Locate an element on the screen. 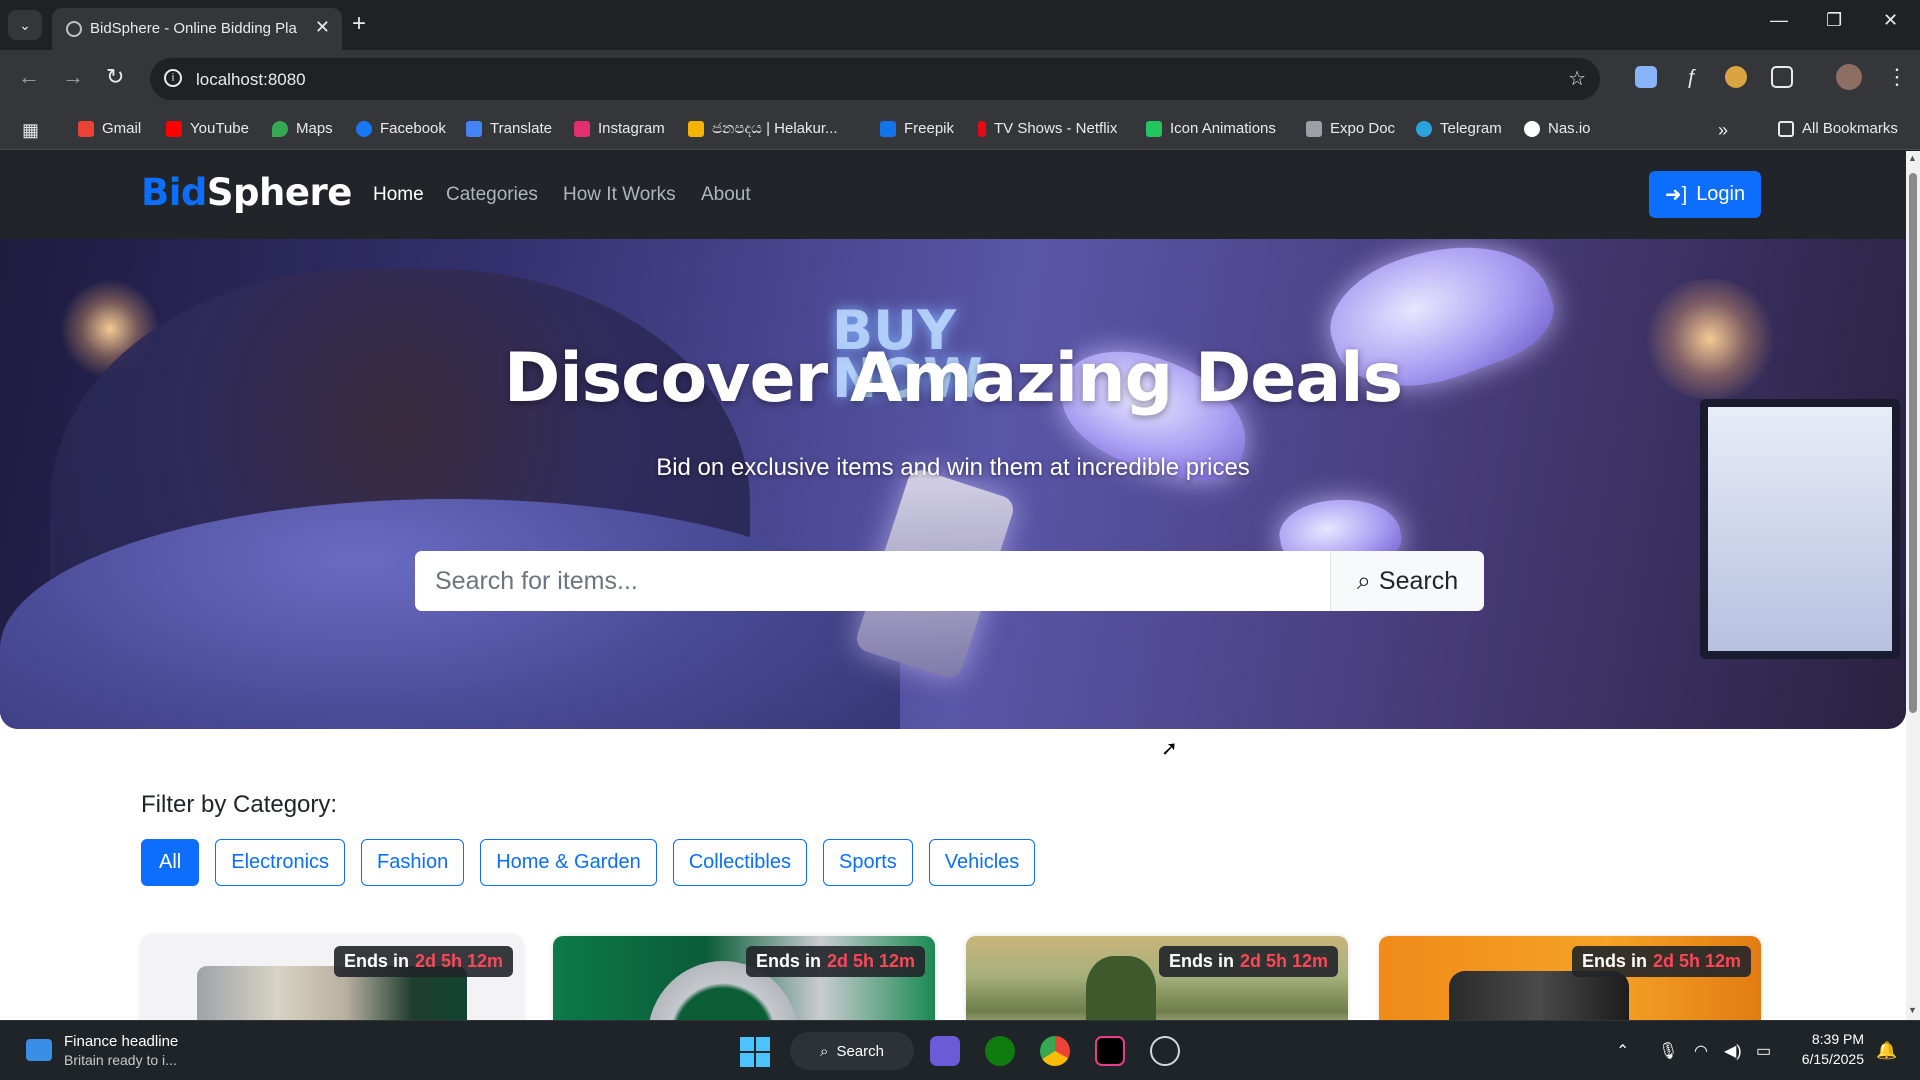 This screenshot has width=1920, height=1080. apps-grid-icon: ▦ is located at coordinates (30, 130).